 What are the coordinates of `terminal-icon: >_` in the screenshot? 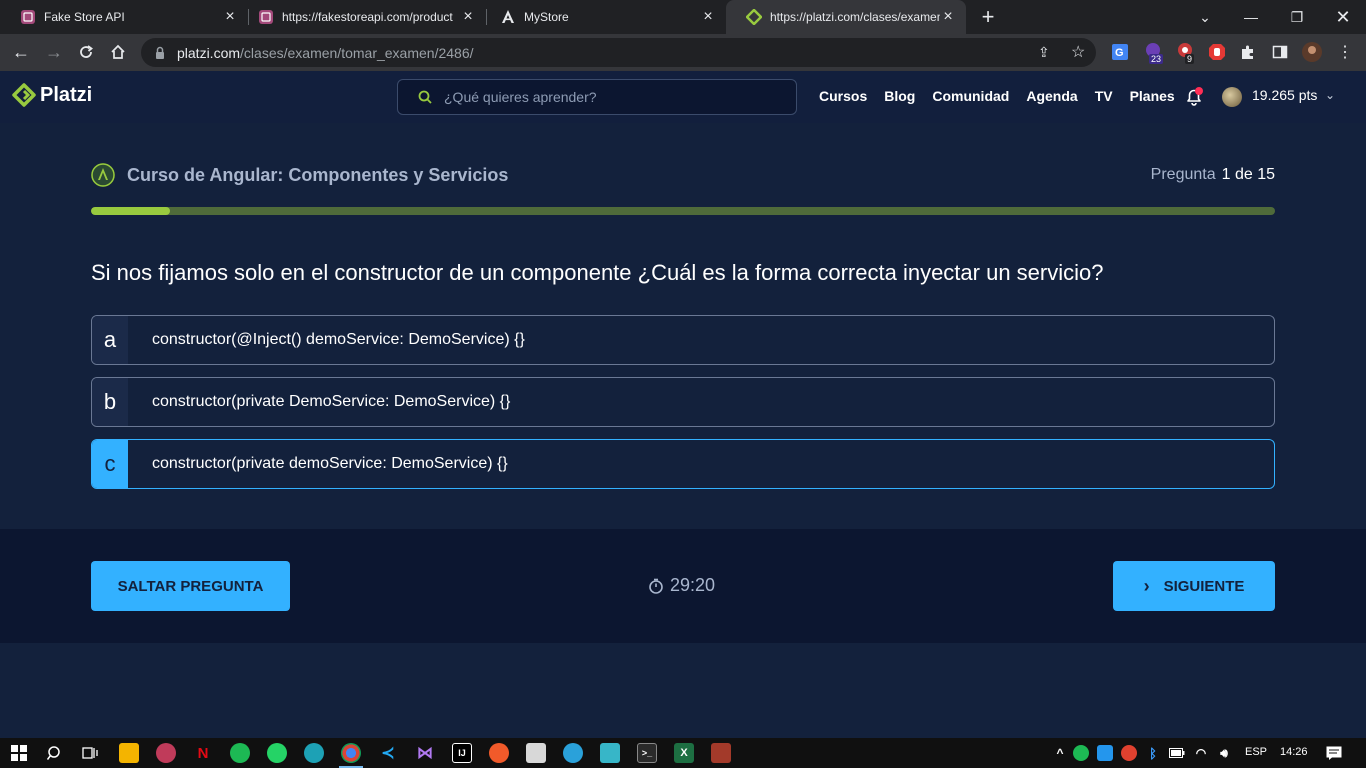 It's located at (647, 753).